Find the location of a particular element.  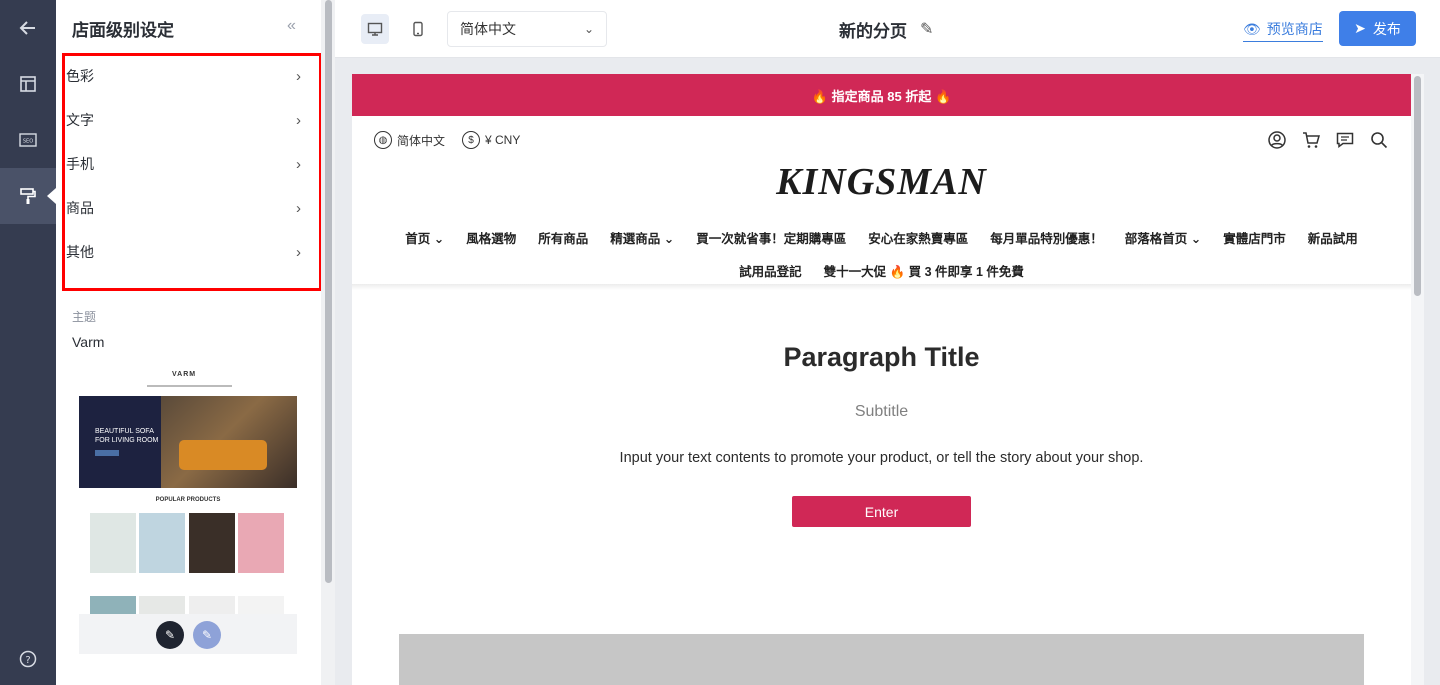

preview-store-link: 👁 预览商店 is located at coordinates (1283, 30).